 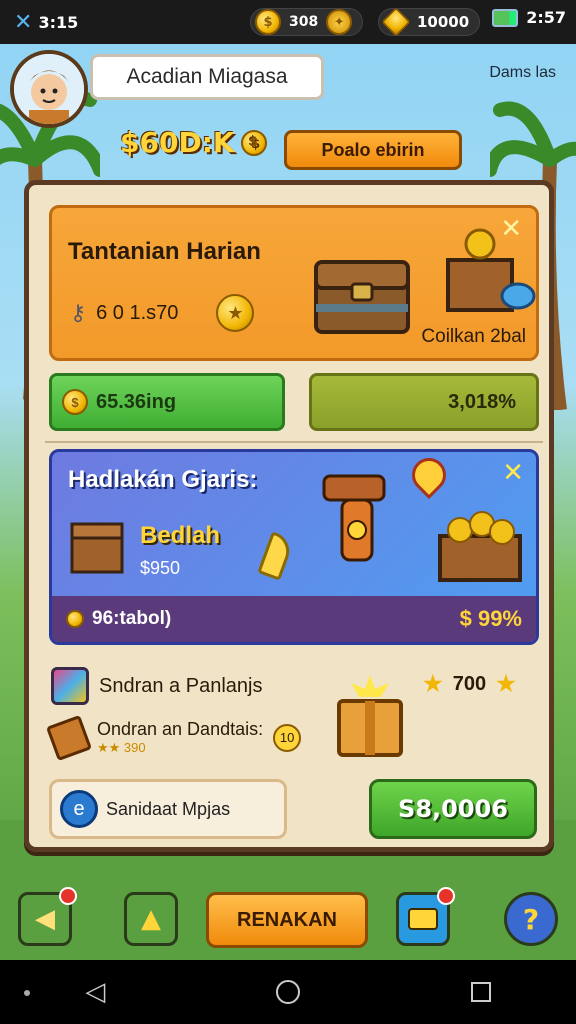 I want to click on coin-icon: ✦, so click(x=339, y=22).